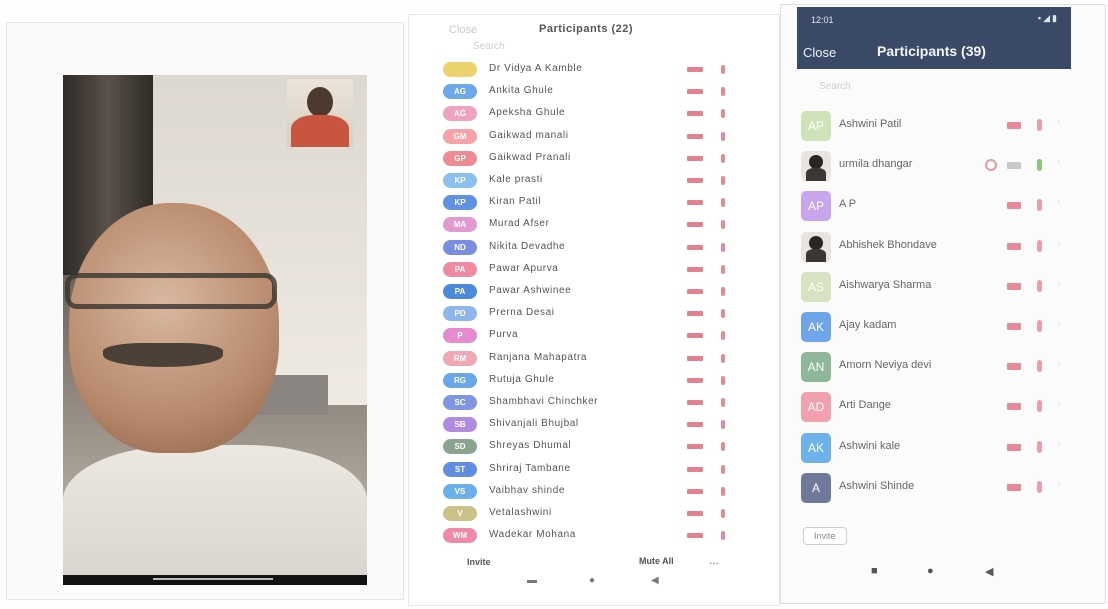  Describe the element at coordinates (608, 447) in the screenshot. I see `participant-row: SD Shreyas Dhumal` at that location.